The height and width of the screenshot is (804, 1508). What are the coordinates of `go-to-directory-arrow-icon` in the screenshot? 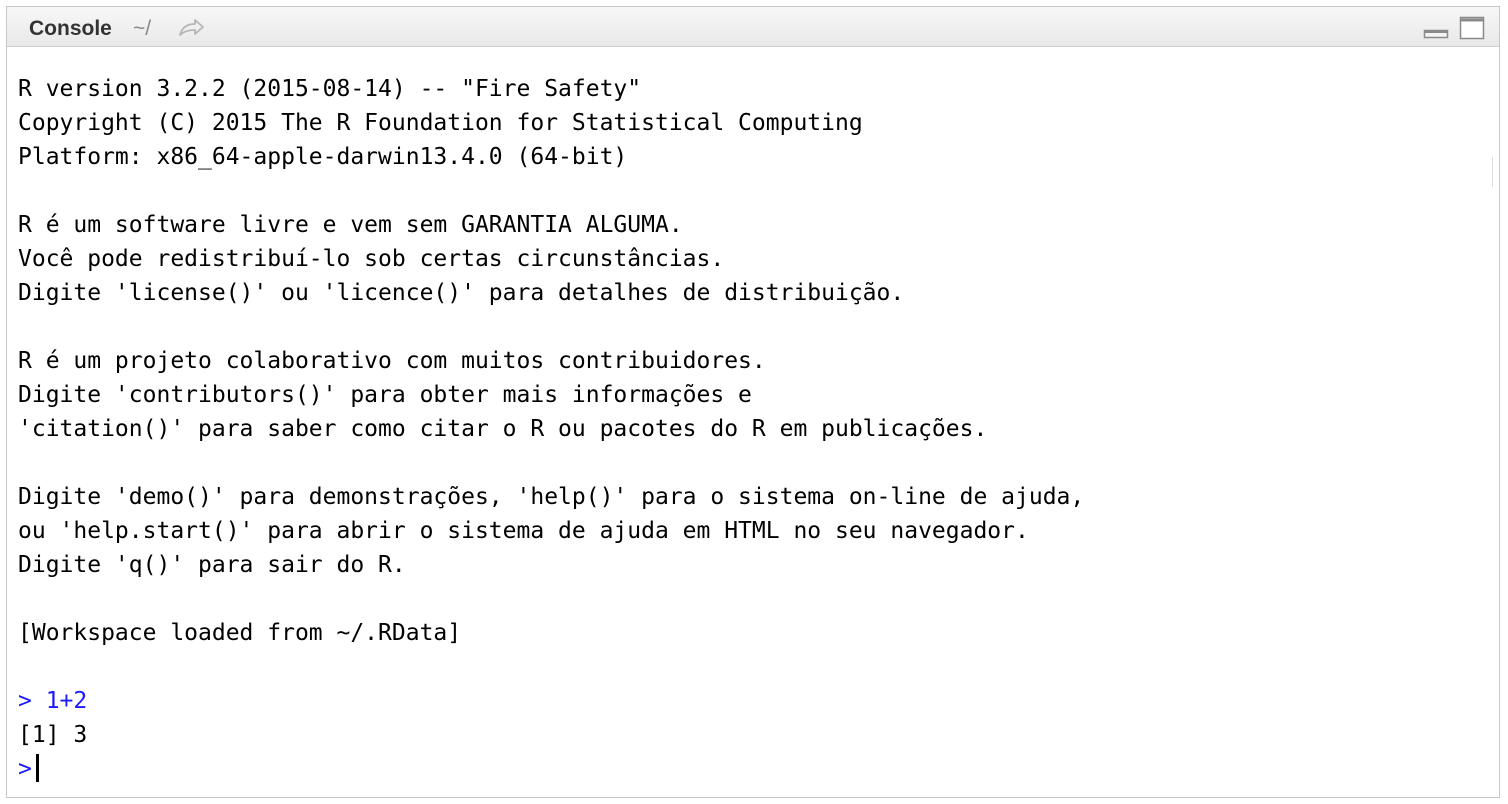 It's located at (192, 28).